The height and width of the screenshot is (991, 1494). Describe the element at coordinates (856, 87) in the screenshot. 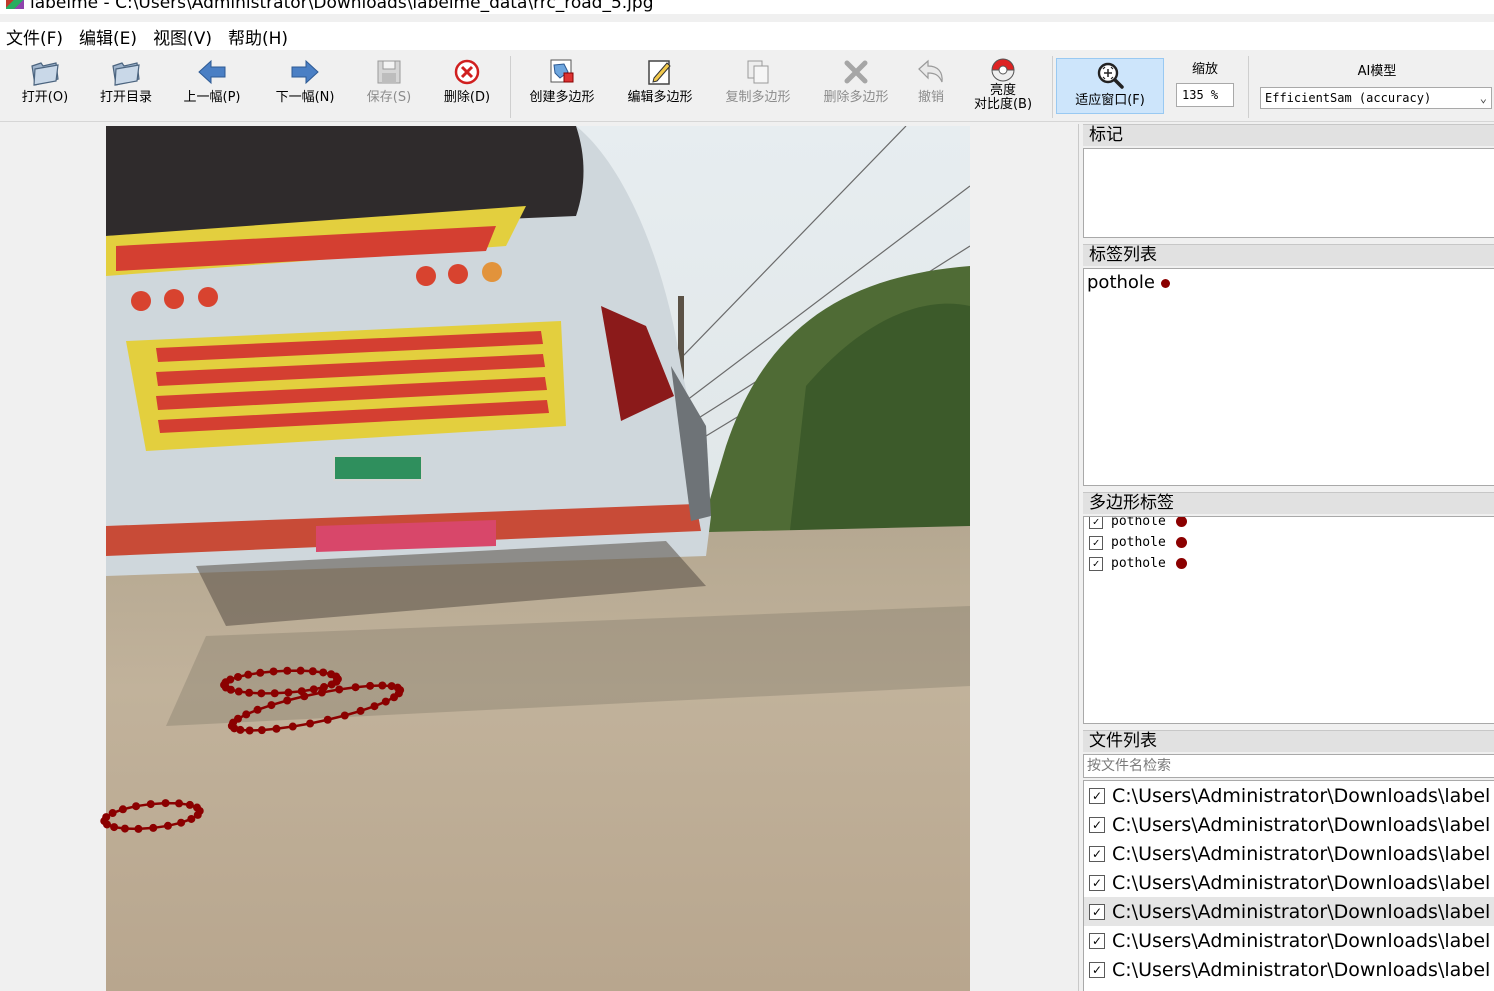

I see `delete-polygon-button: 删除多边形` at that location.